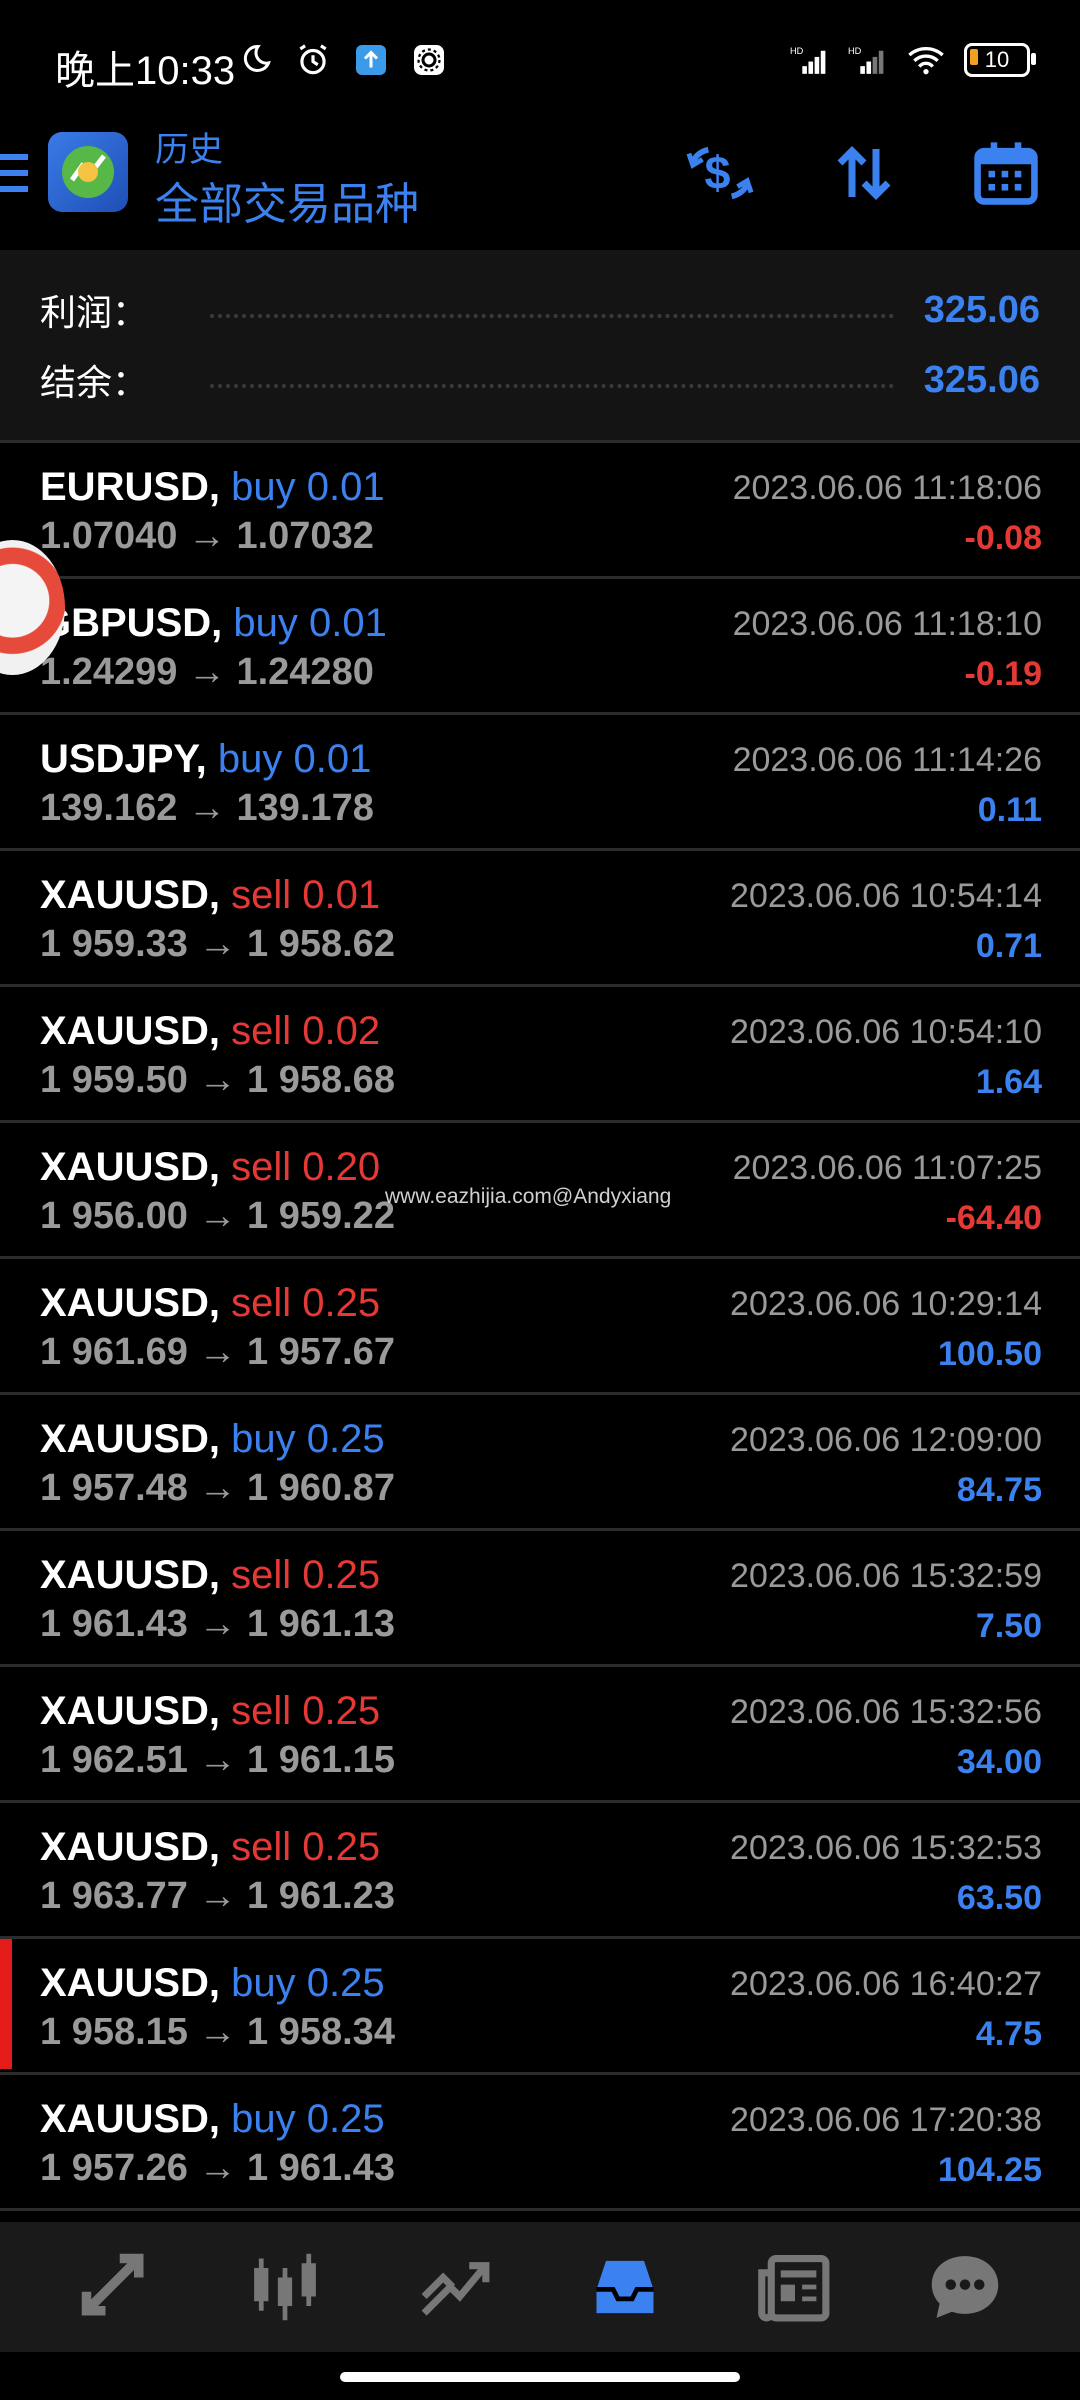 The image size is (1080, 2400). Describe the element at coordinates (6, 2004) in the screenshot. I see `selected-marker` at that location.